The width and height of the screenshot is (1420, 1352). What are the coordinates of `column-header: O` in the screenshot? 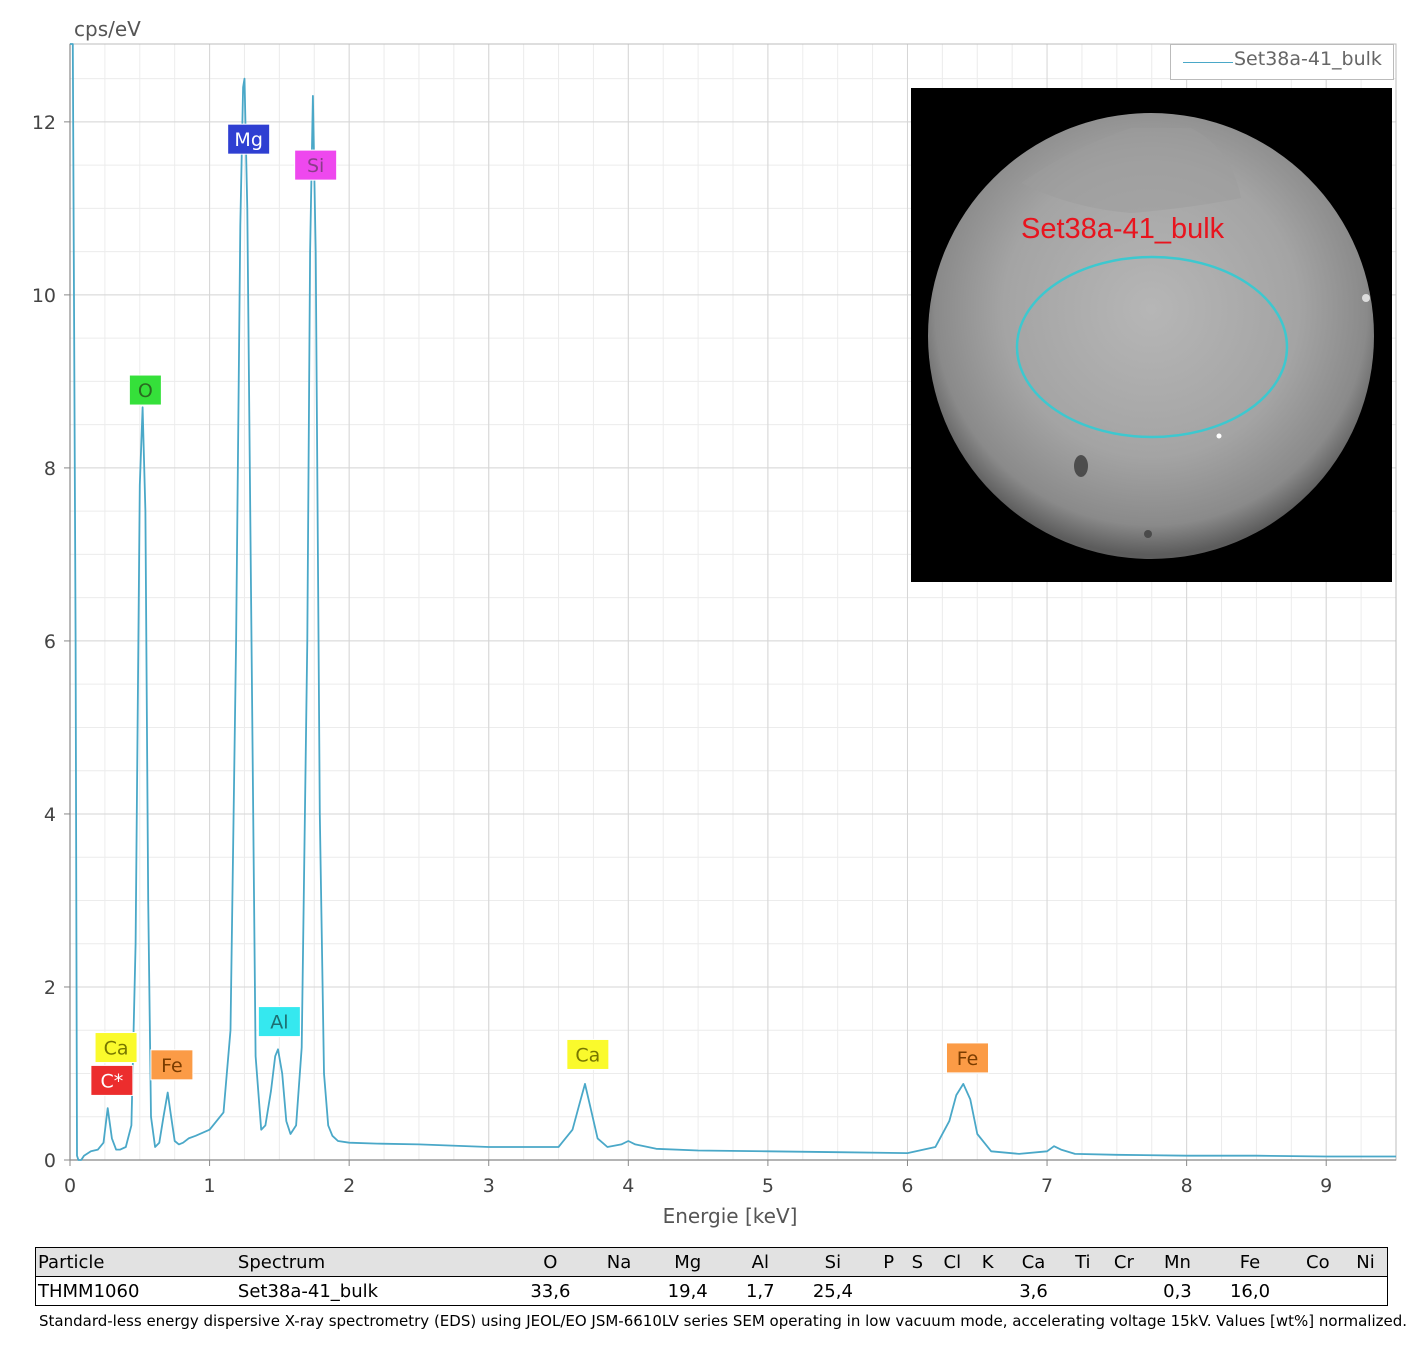 It's located at (550, 1262).